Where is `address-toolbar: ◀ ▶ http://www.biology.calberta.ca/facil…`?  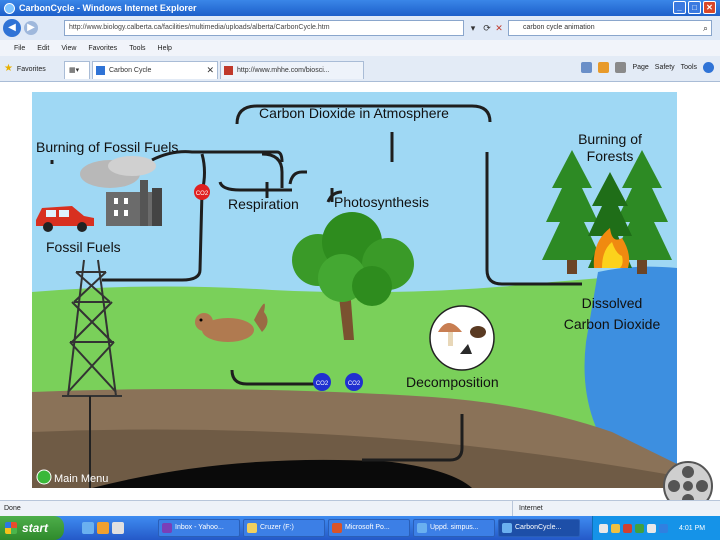 address-toolbar: ◀ ▶ http://www.biology.calberta.ca/facil… is located at coordinates (360, 28).